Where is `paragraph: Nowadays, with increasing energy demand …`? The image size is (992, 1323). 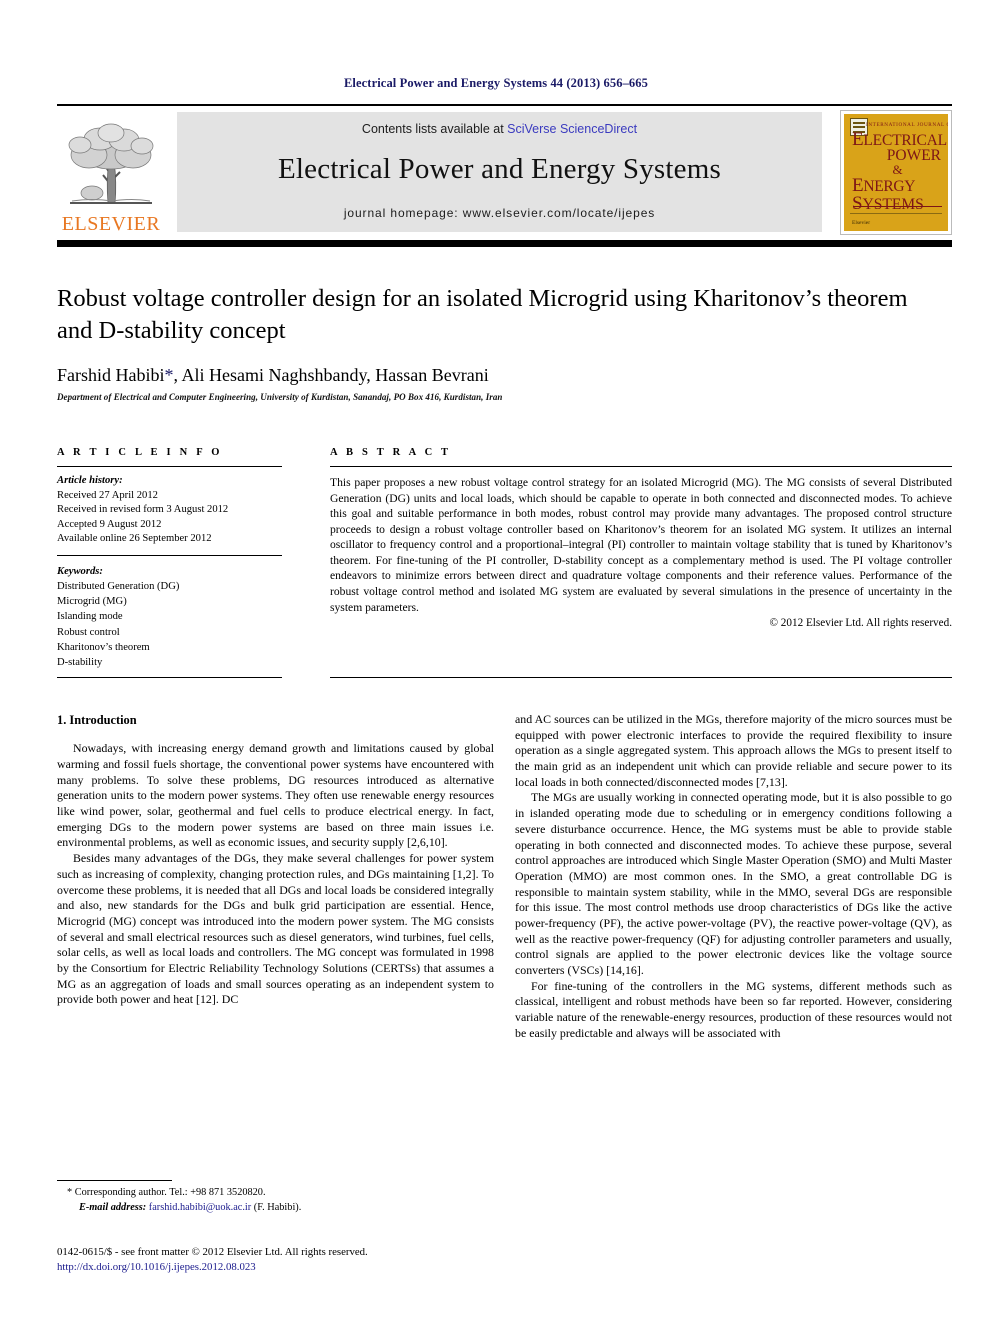 paragraph: Nowadays, with increasing energy demand … is located at coordinates (275, 795).